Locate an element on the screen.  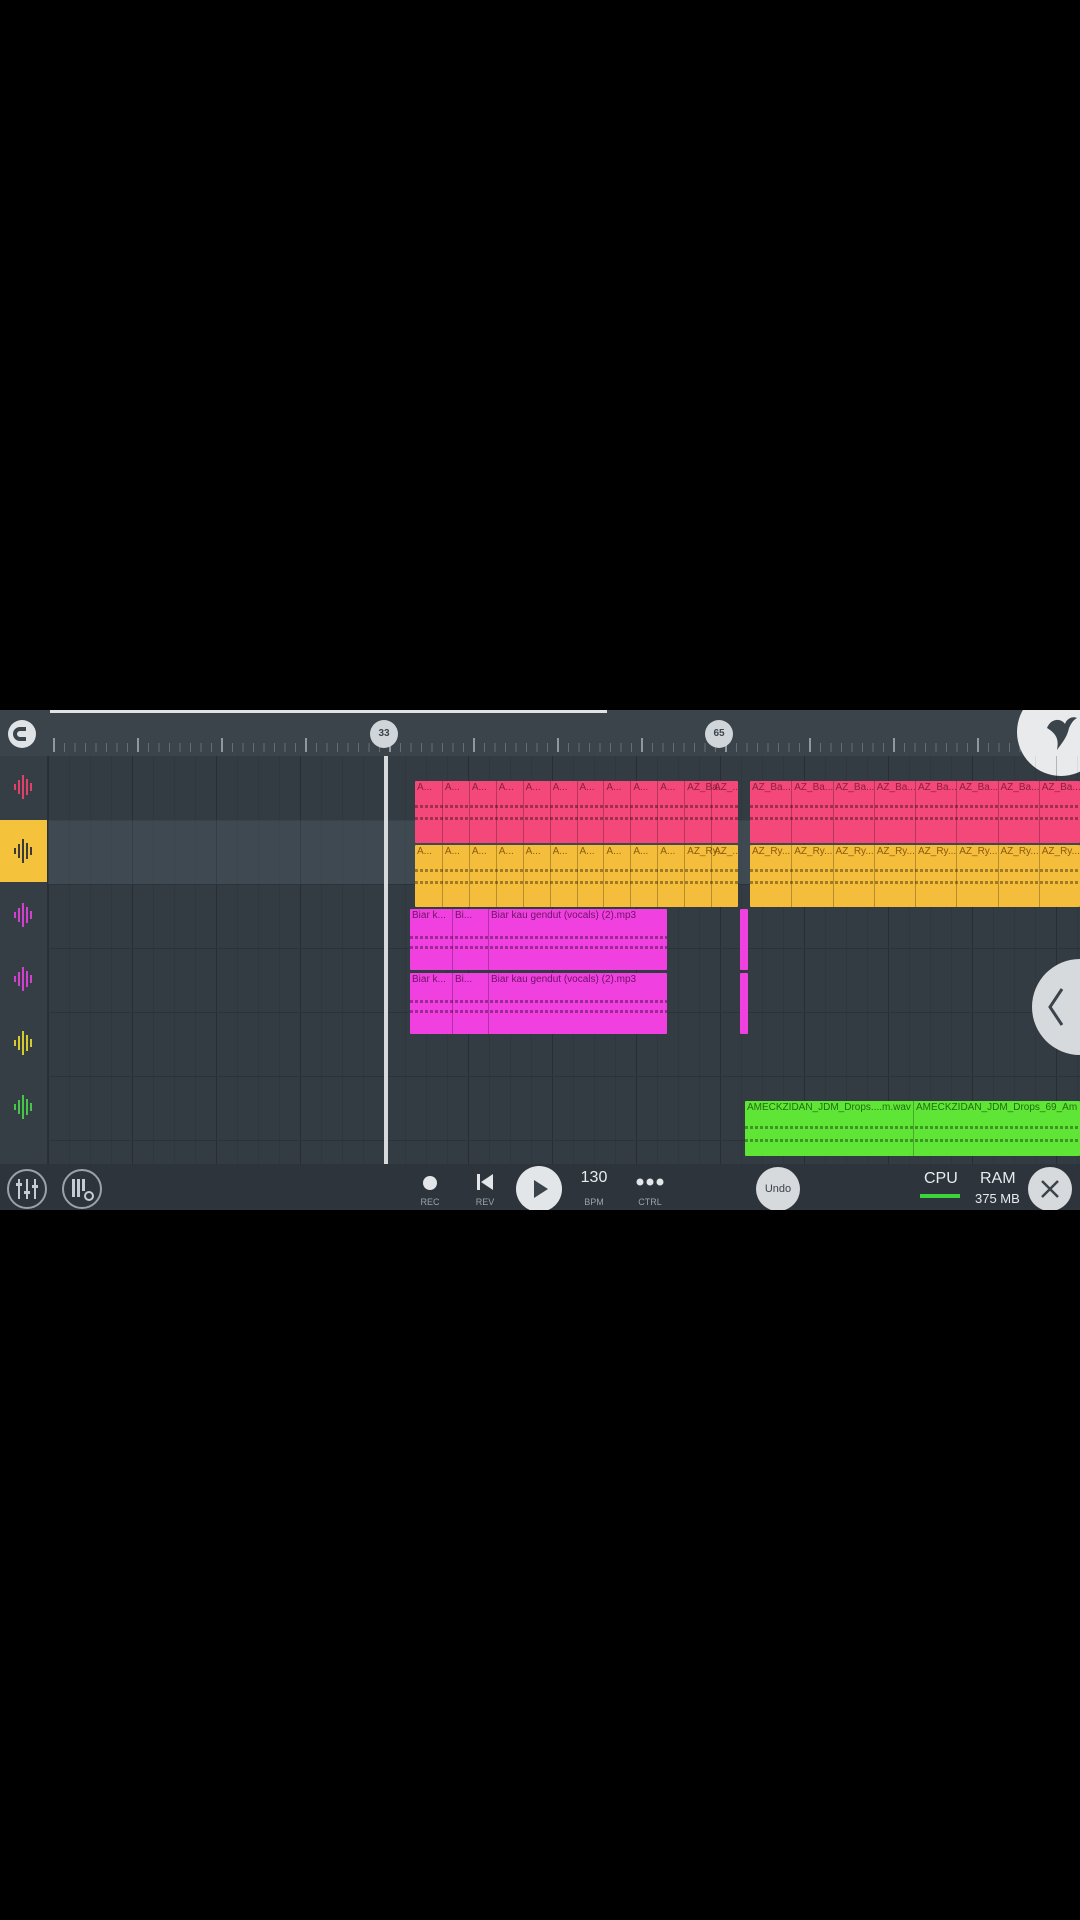
mixer-button is located at coordinates (27, 1189).